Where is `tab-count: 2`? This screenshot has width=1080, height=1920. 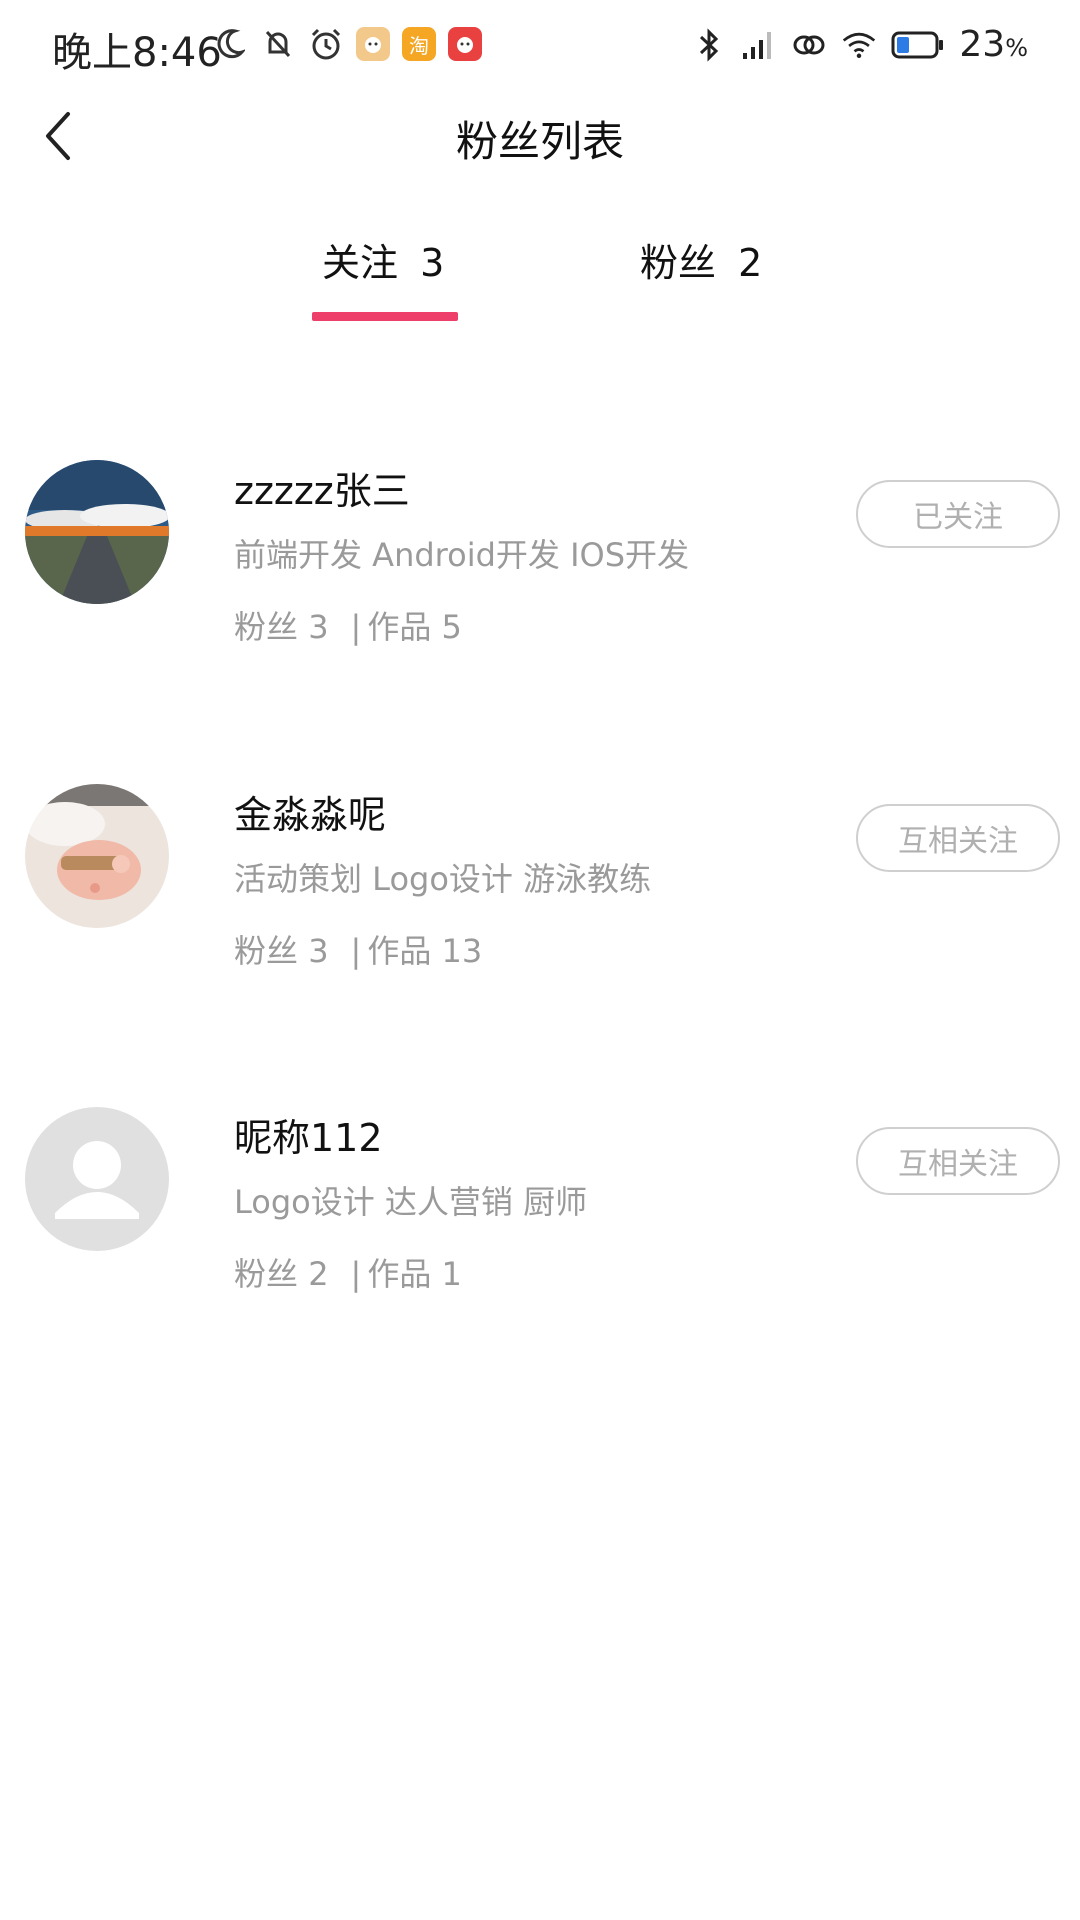 tab-count: 2 is located at coordinates (750, 263).